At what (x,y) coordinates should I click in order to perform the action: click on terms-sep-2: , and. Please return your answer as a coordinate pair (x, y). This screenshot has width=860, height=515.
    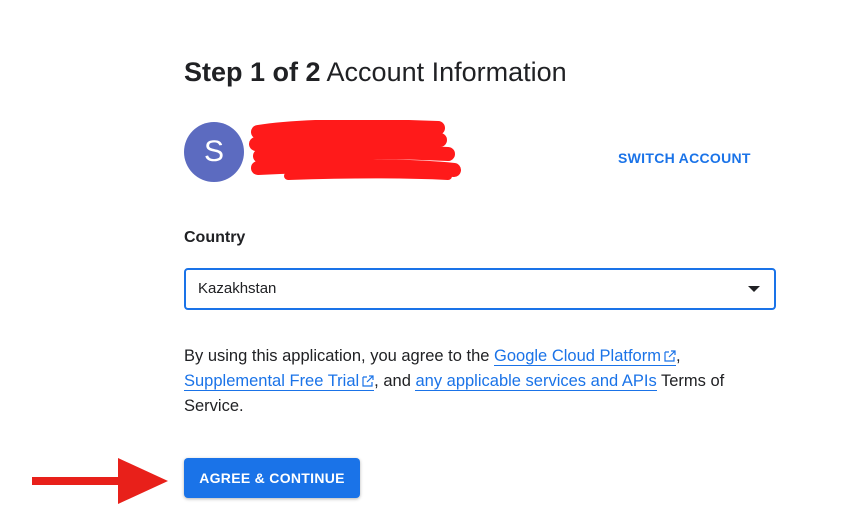
    Looking at the image, I should click on (395, 381).